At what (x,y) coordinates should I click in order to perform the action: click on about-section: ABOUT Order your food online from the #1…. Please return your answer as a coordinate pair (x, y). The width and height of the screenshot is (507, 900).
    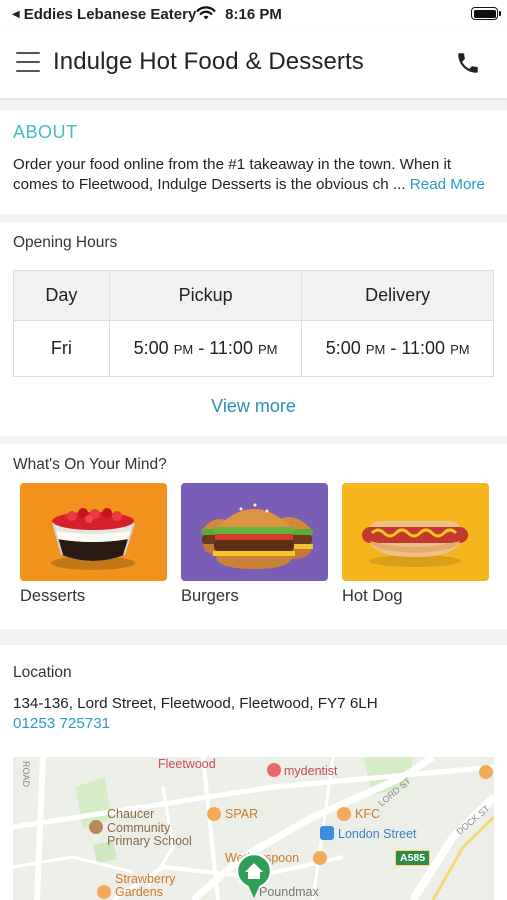
    Looking at the image, I should click on (253, 162).